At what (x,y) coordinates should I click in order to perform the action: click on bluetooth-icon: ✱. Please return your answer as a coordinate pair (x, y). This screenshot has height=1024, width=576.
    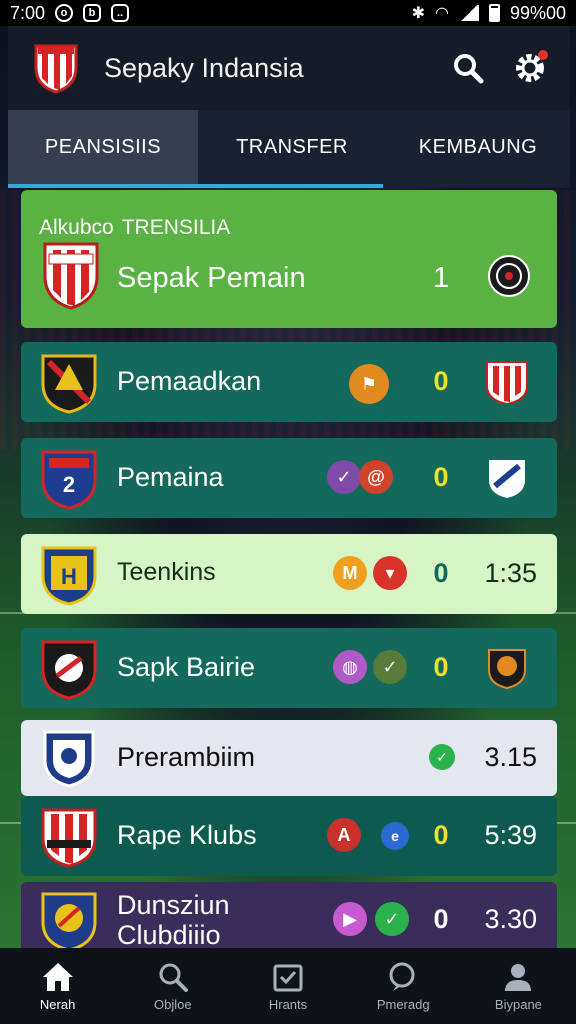
    Looking at the image, I should click on (418, 13).